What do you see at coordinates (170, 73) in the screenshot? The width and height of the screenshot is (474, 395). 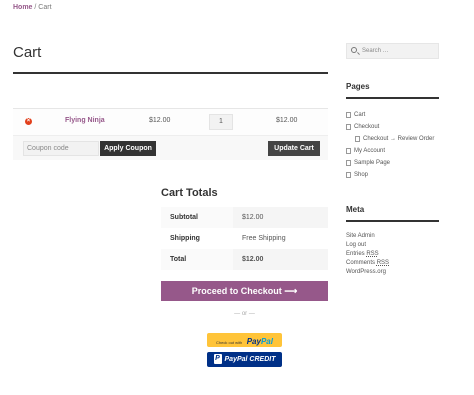 I see `title-divider` at bounding box center [170, 73].